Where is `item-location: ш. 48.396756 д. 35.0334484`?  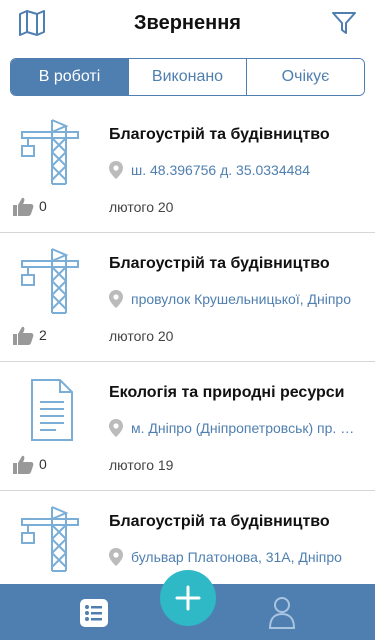
item-location: ш. 48.396756 д. 35.0334484 is located at coordinates (234, 170).